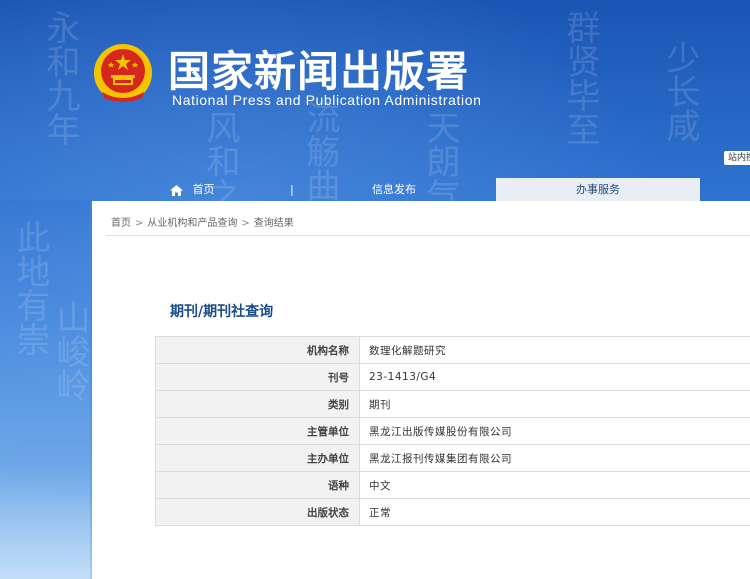 The height and width of the screenshot is (579, 750). I want to click on table-row: 类别 期刊, so click(452, 404).